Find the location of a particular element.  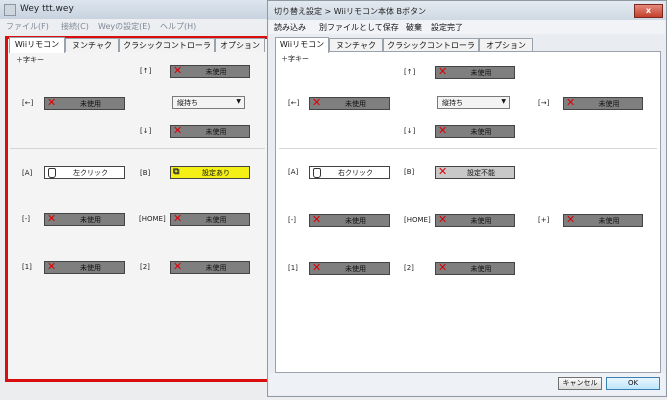

menu-discard: 破棄 is located at coordinates (414, 27).